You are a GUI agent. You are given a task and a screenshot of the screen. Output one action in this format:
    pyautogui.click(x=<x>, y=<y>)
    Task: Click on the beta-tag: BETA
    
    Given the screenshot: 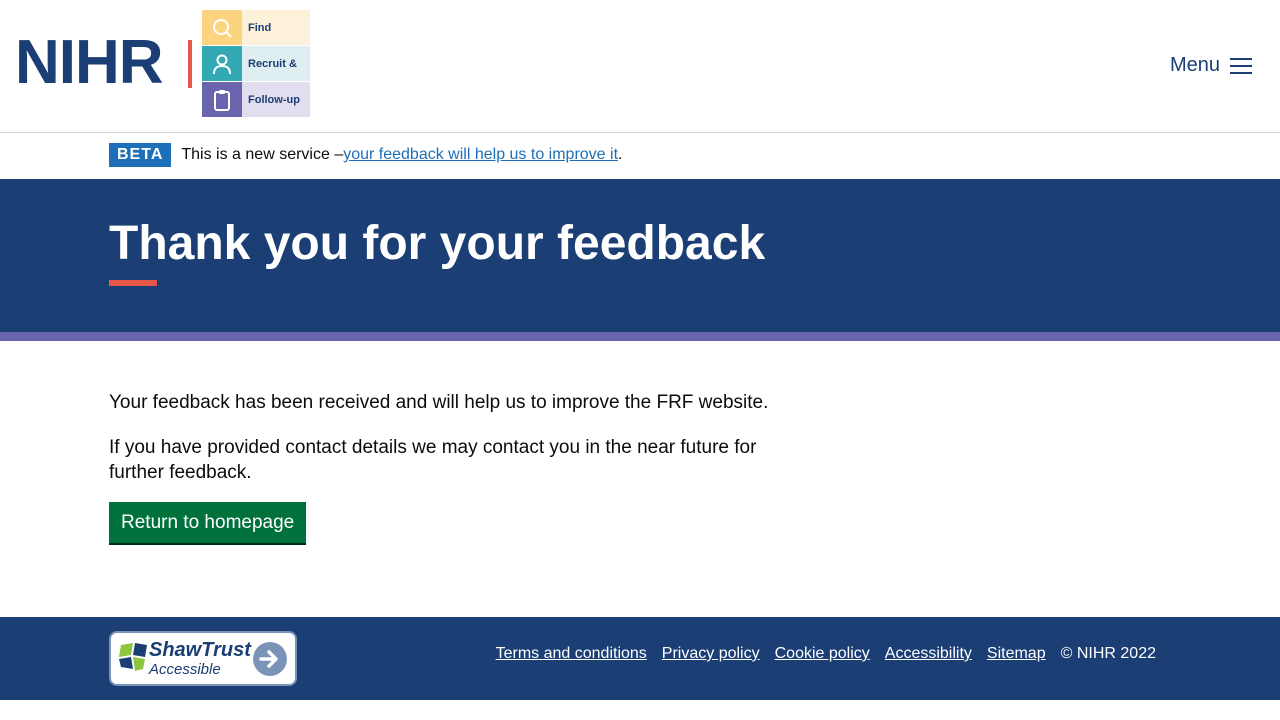 What is the action you would take?
    pyautogui.click(x=140, y=155)
    